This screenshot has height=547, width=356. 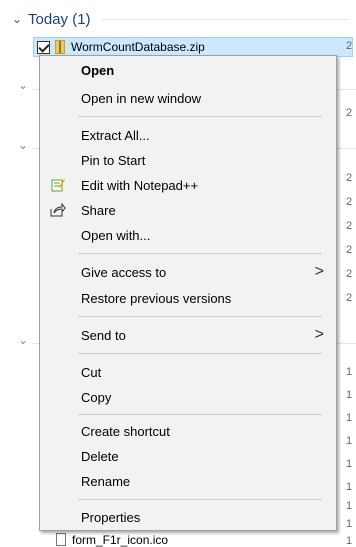 What do you see at coordinates (188, 272) in the screenshot?
I see `menu-item-give-access: Give access to >` at bounding box center [188, 272].